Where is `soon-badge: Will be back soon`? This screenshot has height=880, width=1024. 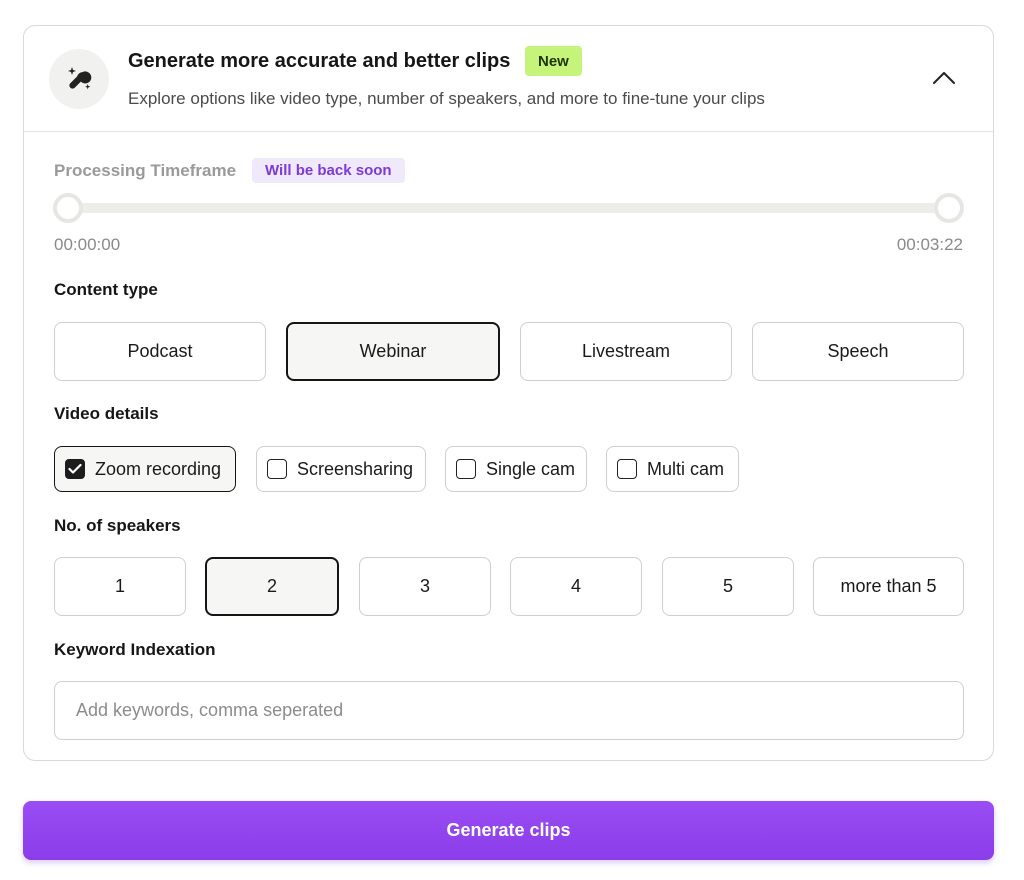 soon-badge: Will be back soon is located at coordinates (328, 170).